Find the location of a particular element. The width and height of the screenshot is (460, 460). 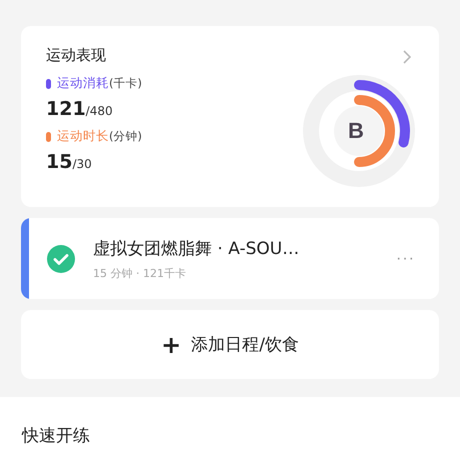

metric-target: /30 is located at coordinates (82, 164).